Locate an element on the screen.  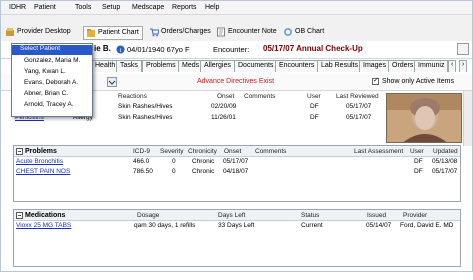
tab-scroll-right: › is located at coordinates (463, 66).